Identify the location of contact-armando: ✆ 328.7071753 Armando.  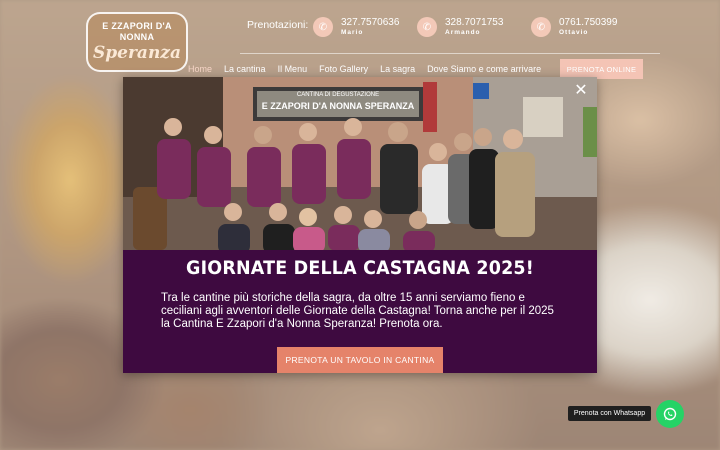
(460, 27).